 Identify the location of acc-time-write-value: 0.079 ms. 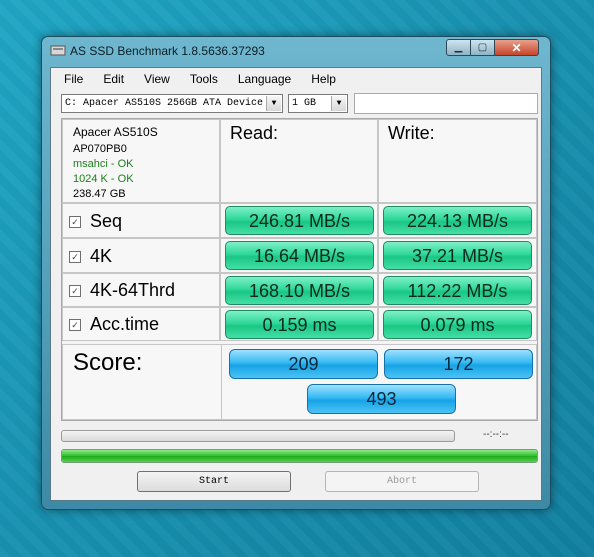
(457, 324).